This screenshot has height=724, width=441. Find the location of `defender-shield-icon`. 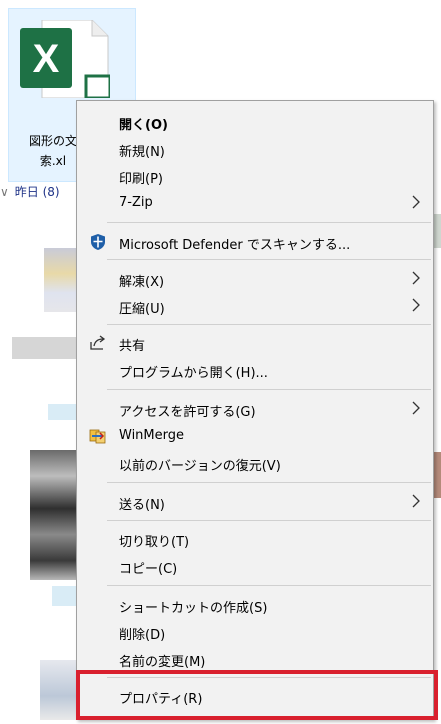

defender-shield-icon is located at coordinates (98, 242).